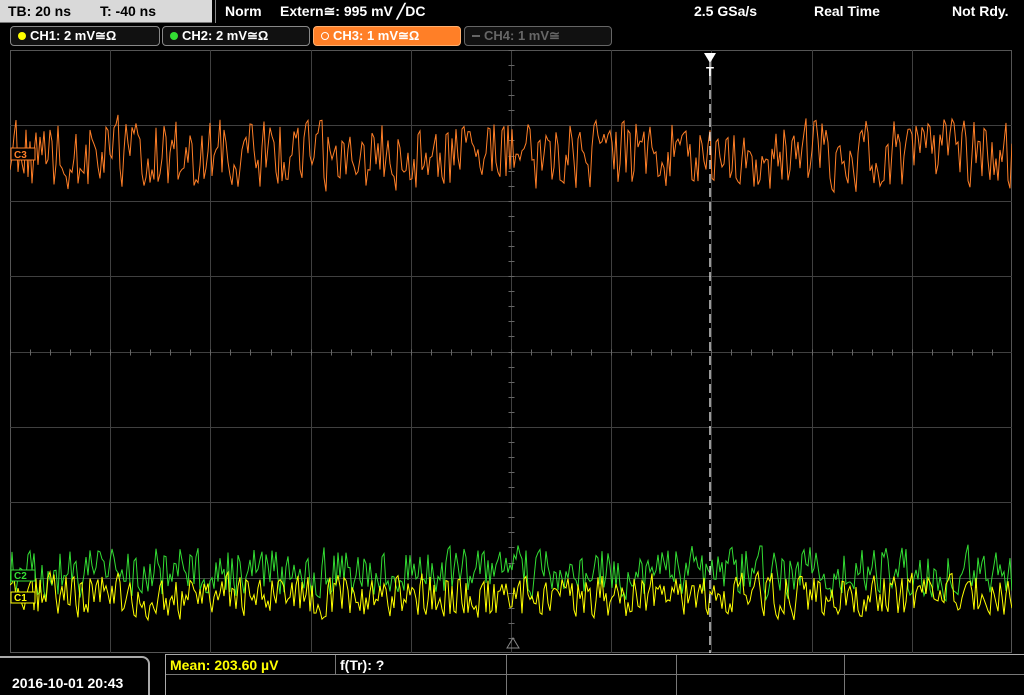 This screenshot has height=695, width=1024. Describe the element at coordinates (174, 36) in the screenshot. I see `ch2-dot-icon` at that location.